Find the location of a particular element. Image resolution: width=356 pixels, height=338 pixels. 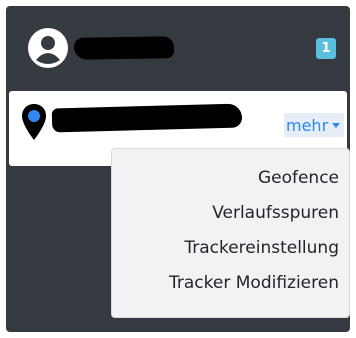

caret-down-icon is located at coordinates (336, 125).